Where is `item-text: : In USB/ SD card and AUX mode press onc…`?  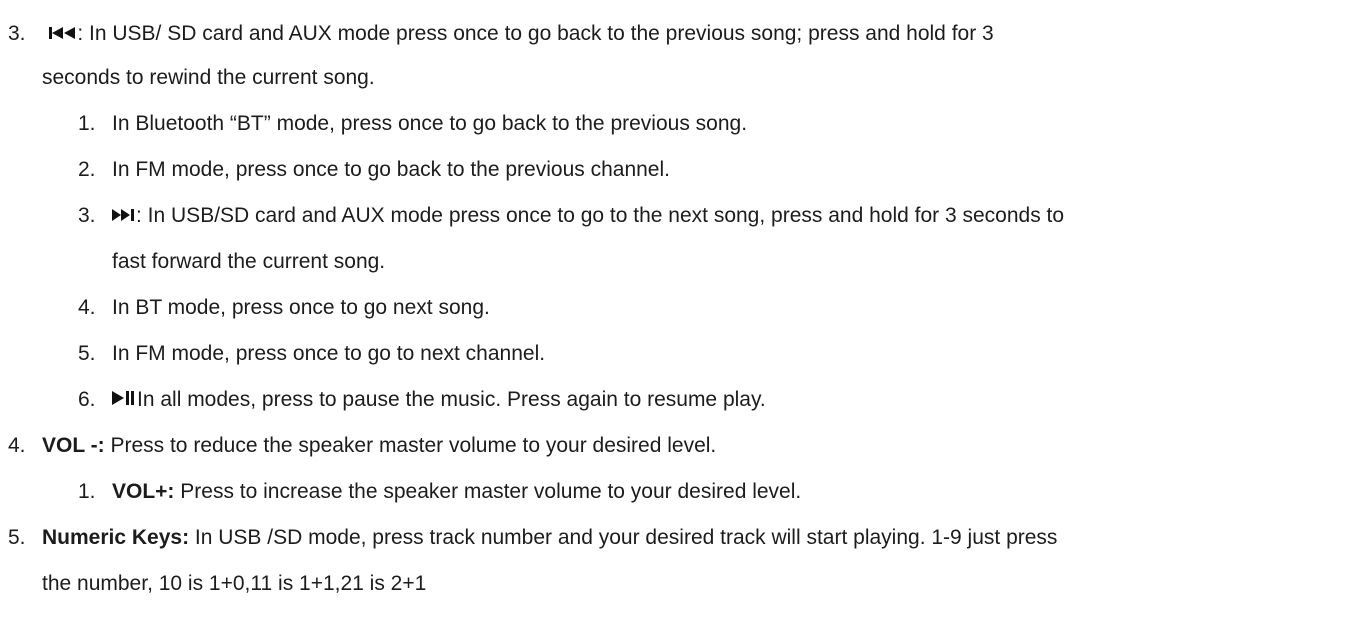 item-text: : In USB/ SD card and AUX mode press onc… is located at coordinates (535, 33).